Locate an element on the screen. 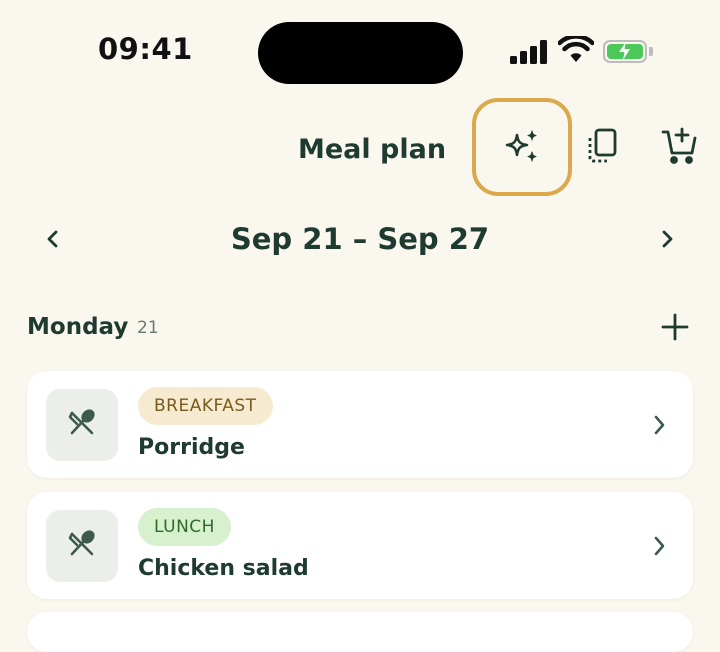  copy-week-button is located at coordinates (602, 148).